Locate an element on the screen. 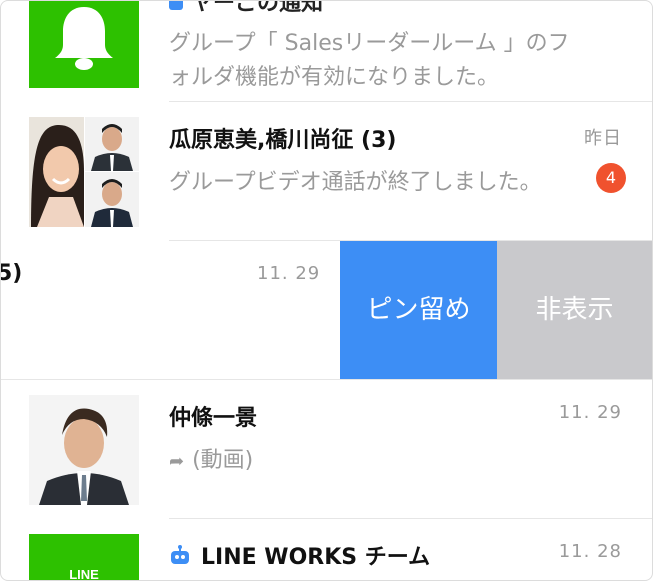 This screenshot has height=581, width=653. lineworks-avatar: LINE is located at coordinates (84, 557).